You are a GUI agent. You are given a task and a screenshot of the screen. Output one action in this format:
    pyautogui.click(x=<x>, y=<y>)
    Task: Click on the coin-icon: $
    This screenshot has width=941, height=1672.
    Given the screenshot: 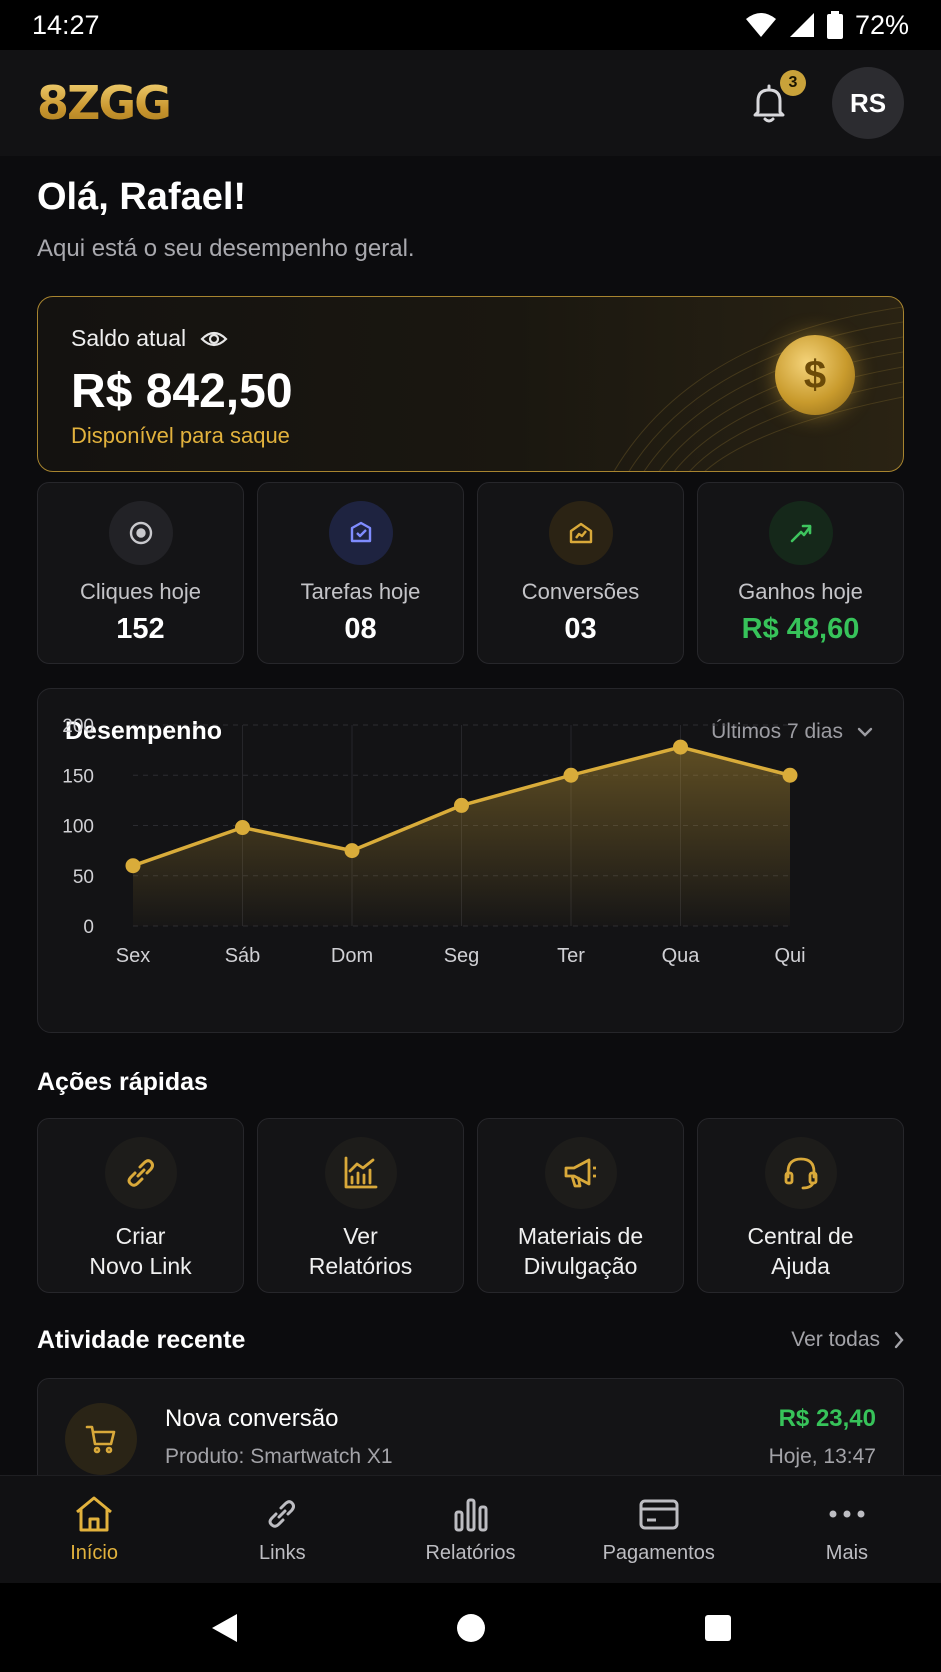 What is the action you would take?
    pyautogui.click(x=815, y=375)
    